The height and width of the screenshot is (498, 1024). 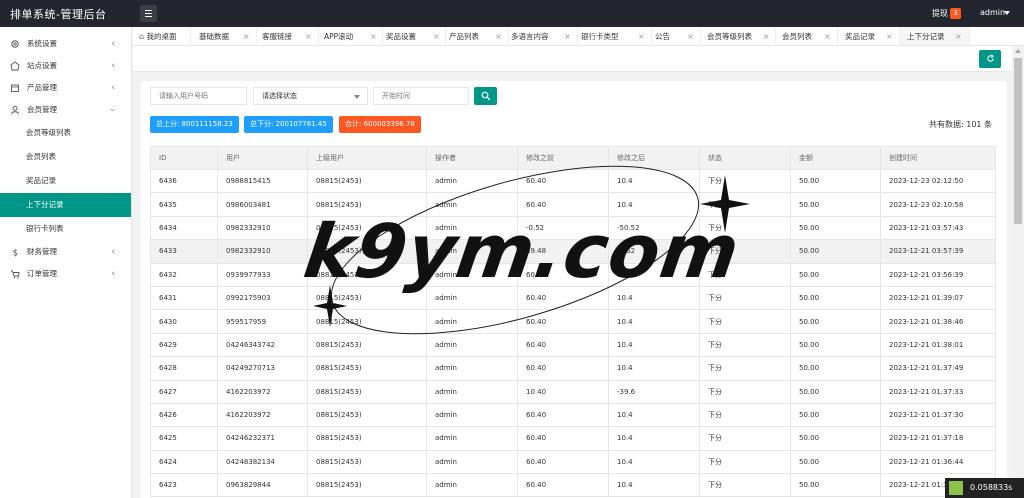 I want to click on tab-label: 奖品设置, so click(x=401, y=36).